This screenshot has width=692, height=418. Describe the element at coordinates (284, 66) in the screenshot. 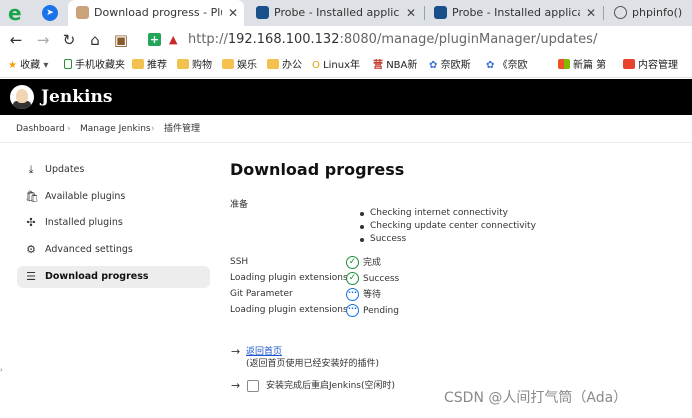

I see `bookmark-office: 办公` at that location.